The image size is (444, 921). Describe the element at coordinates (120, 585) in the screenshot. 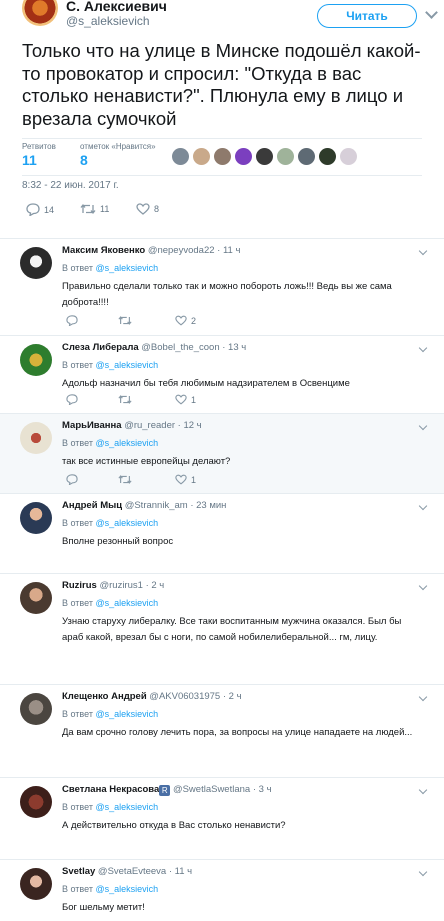

I see `reply-author-handle: @ruzirus1` at that location.